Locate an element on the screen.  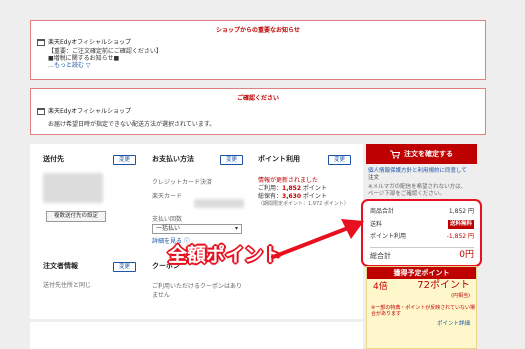
coupon-text-line: ご利用いただけるクーポンはあり is located at coordinates (197, 286).